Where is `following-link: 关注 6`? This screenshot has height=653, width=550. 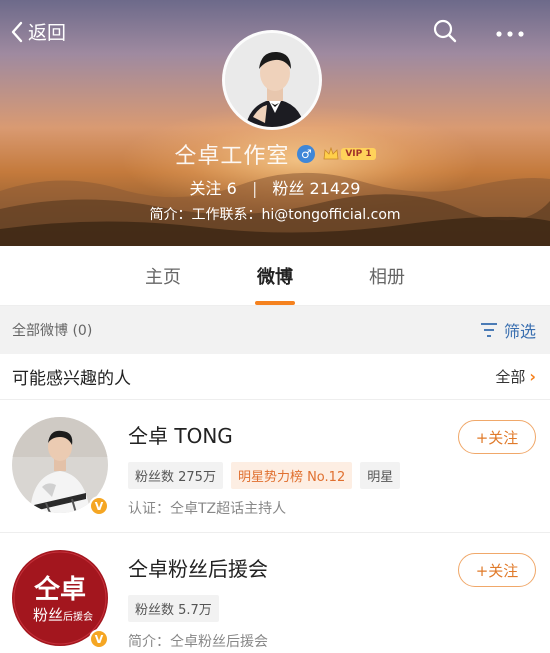
following-link: 关注 6 is located at coordinates (216, 188).